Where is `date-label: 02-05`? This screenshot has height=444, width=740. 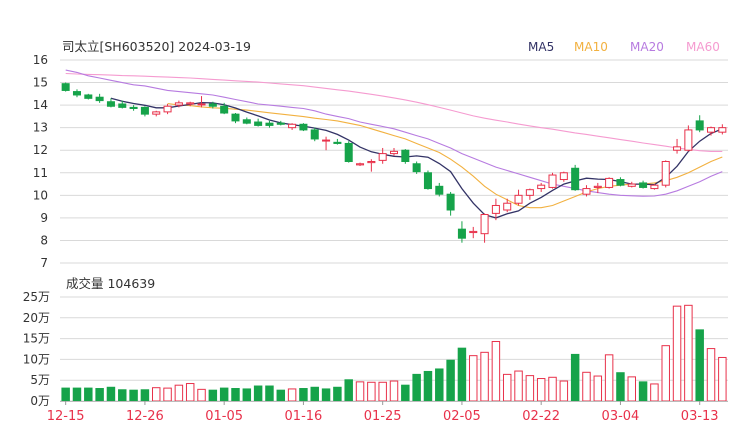 date-label: 02-05 is located at coordinates (462, 416).